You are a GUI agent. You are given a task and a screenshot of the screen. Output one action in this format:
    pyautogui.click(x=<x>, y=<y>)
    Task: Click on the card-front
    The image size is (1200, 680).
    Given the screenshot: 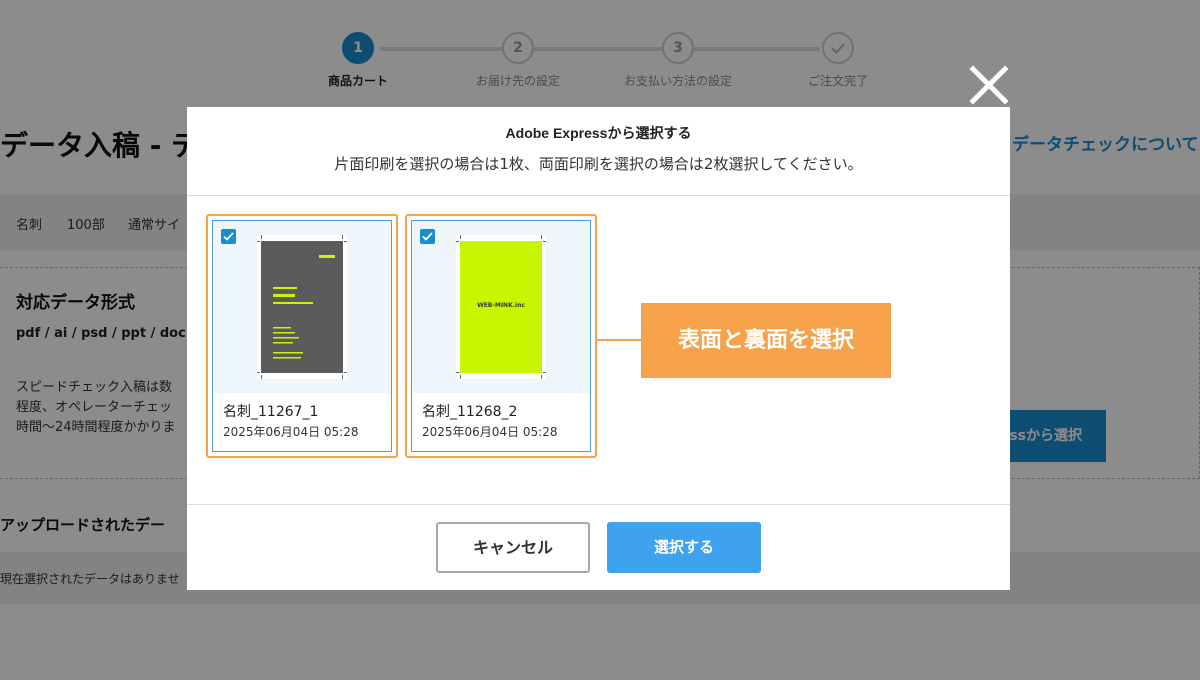 What is the action you would take?
    pyautogui.click(x=302, y=307)
    